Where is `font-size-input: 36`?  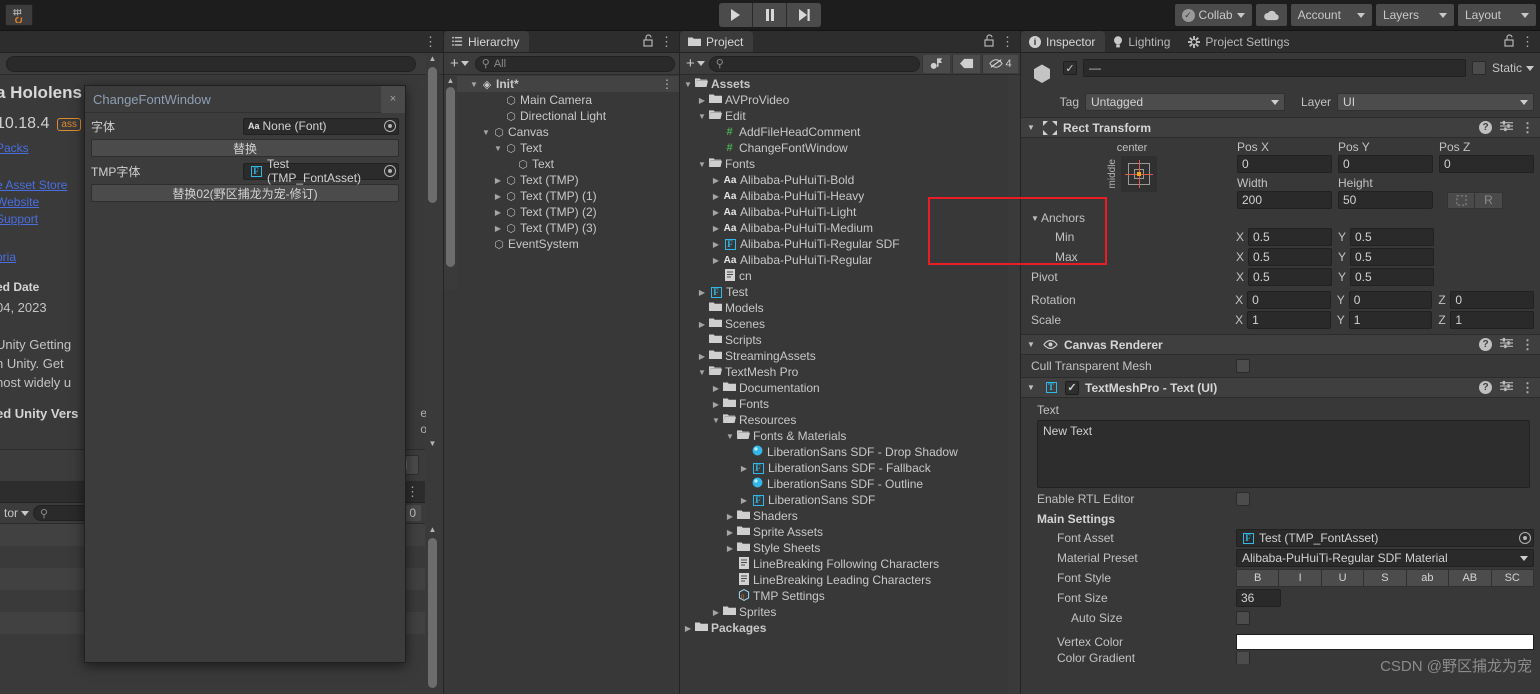
font-size-input: 36 is located at coordinates (1258, 598).